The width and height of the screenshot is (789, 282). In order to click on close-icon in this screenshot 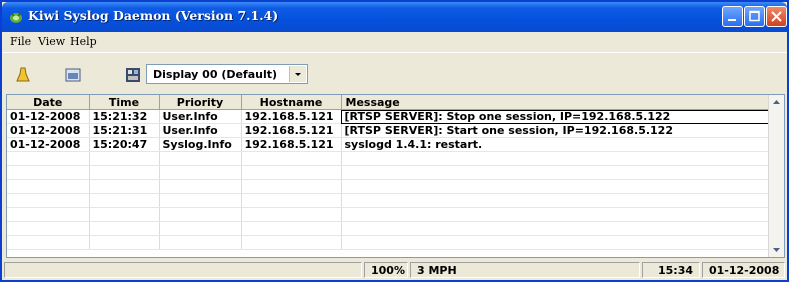, I will do `click(776, 16)`.